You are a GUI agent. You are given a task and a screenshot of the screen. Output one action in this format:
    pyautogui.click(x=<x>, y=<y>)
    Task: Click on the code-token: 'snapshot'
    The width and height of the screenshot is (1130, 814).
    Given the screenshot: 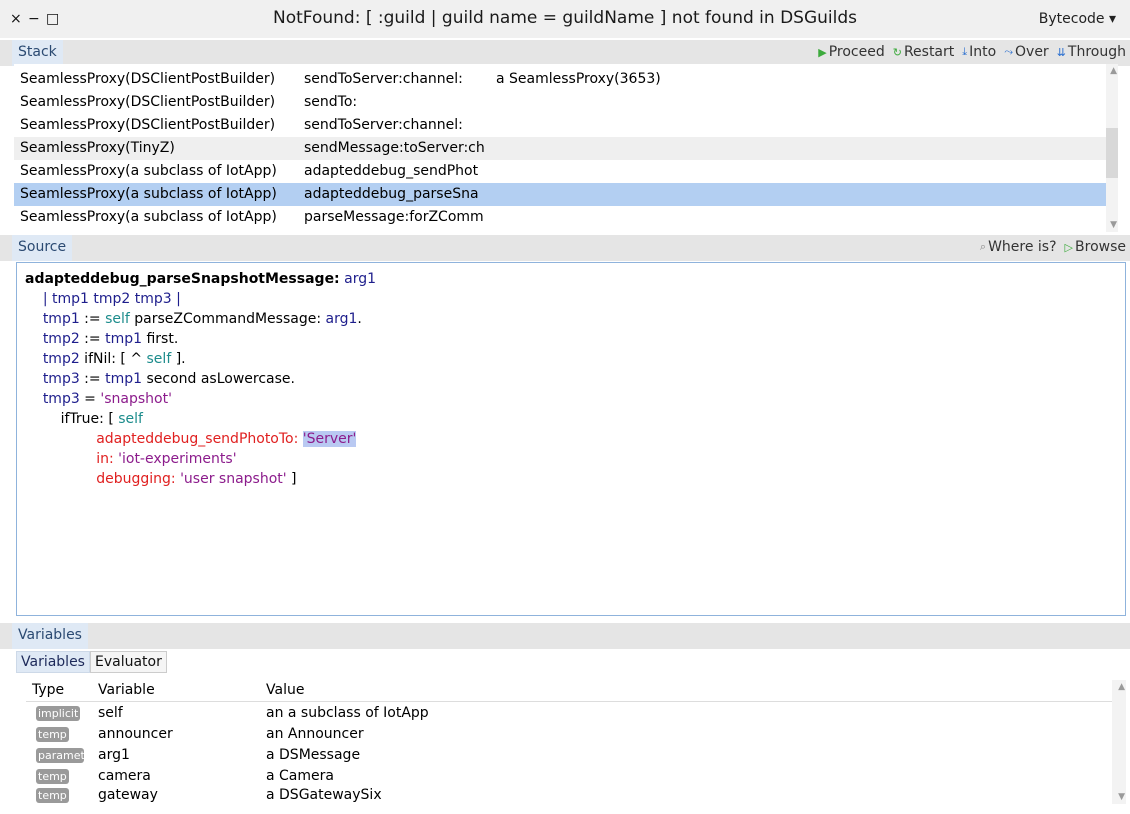 What is the action you would take?
    pyautogui.click(x=136, y=399)
    